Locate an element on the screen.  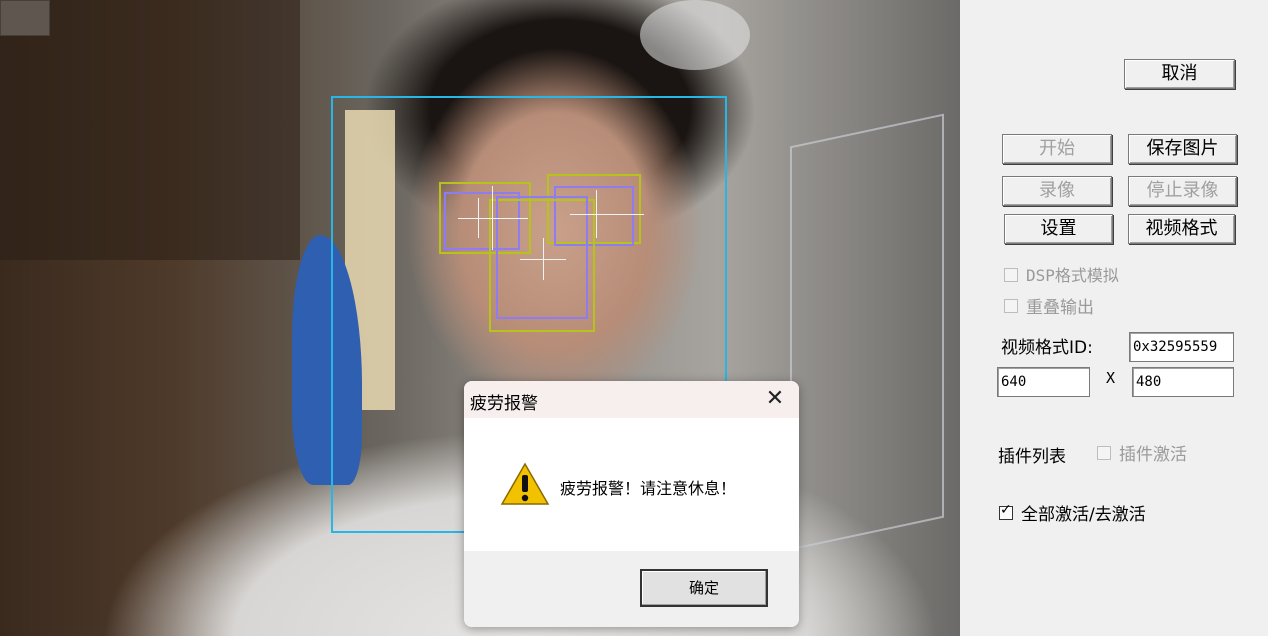
left-eye-crosshair-v is located at coordinates (492, 218).